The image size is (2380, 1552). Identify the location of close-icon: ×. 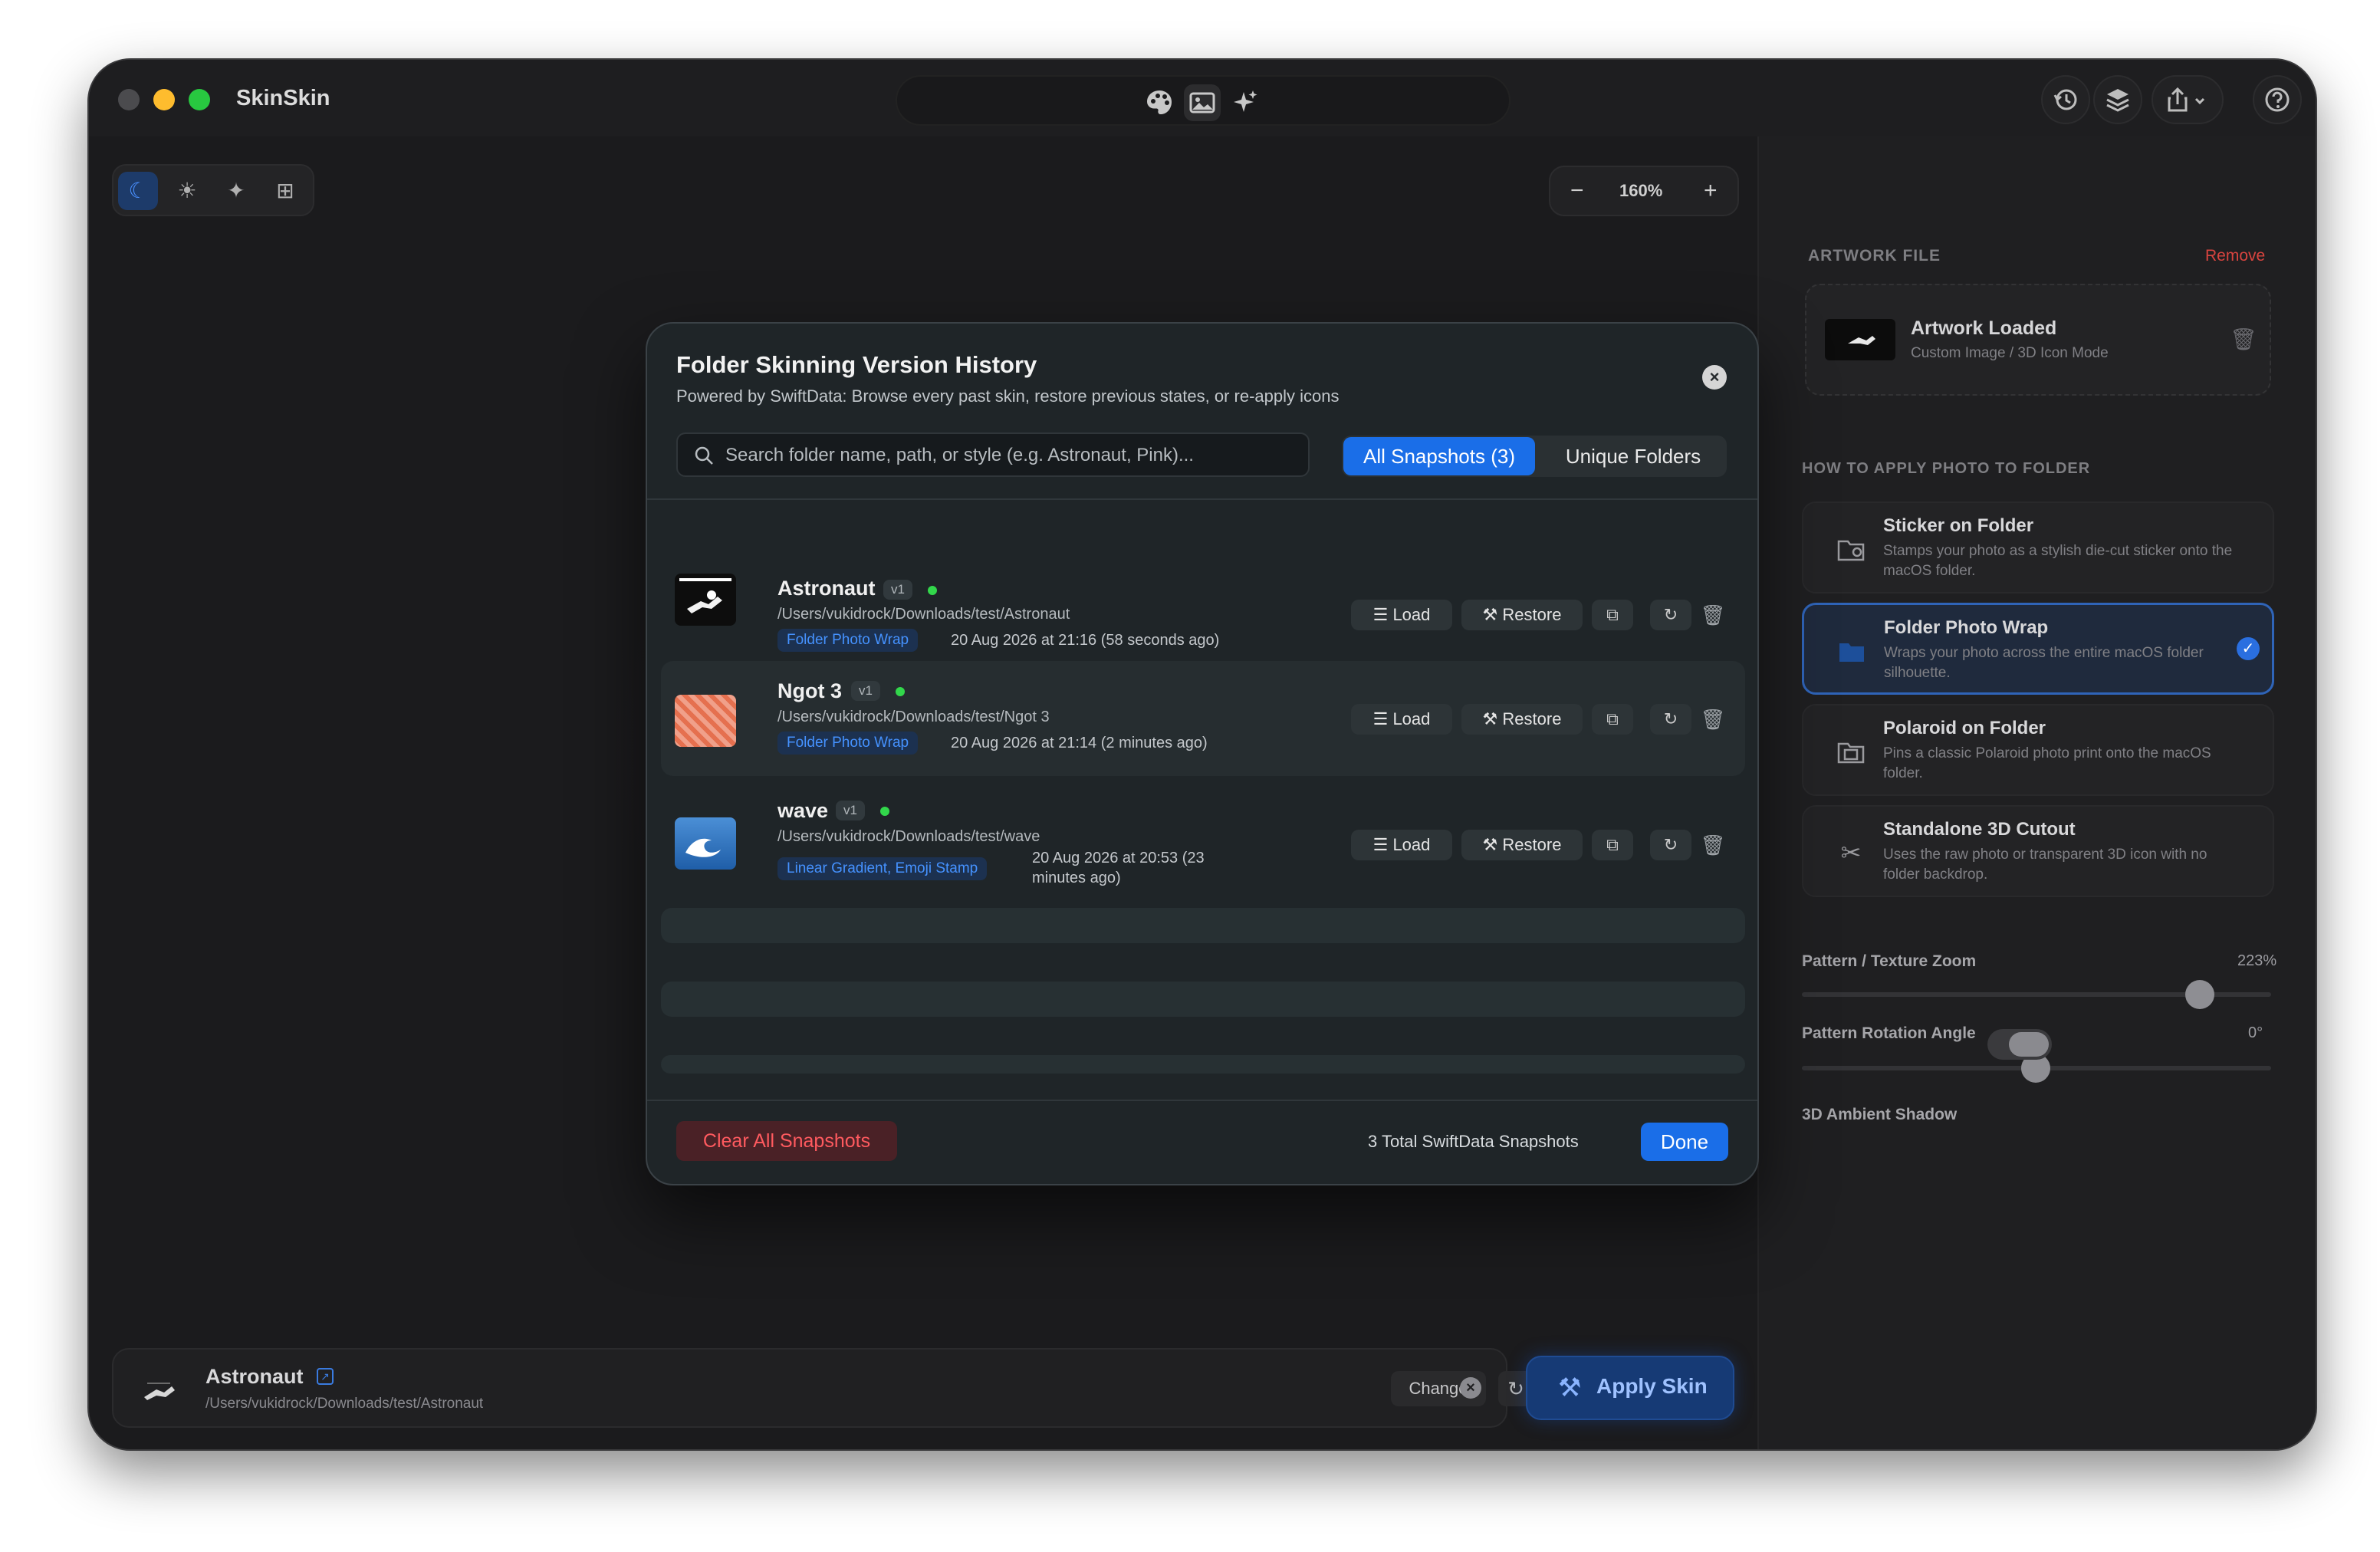
(1714, 377).